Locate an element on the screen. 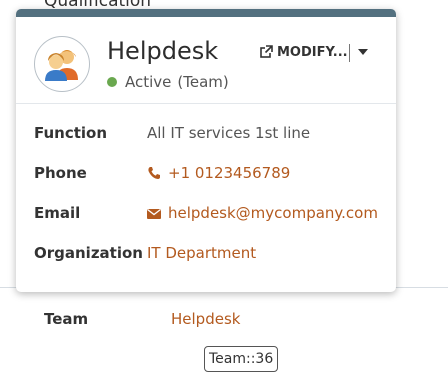 The image size is (448, 386). field-phone: Phone +1 0123456789 is located at coordinates (214, 181).